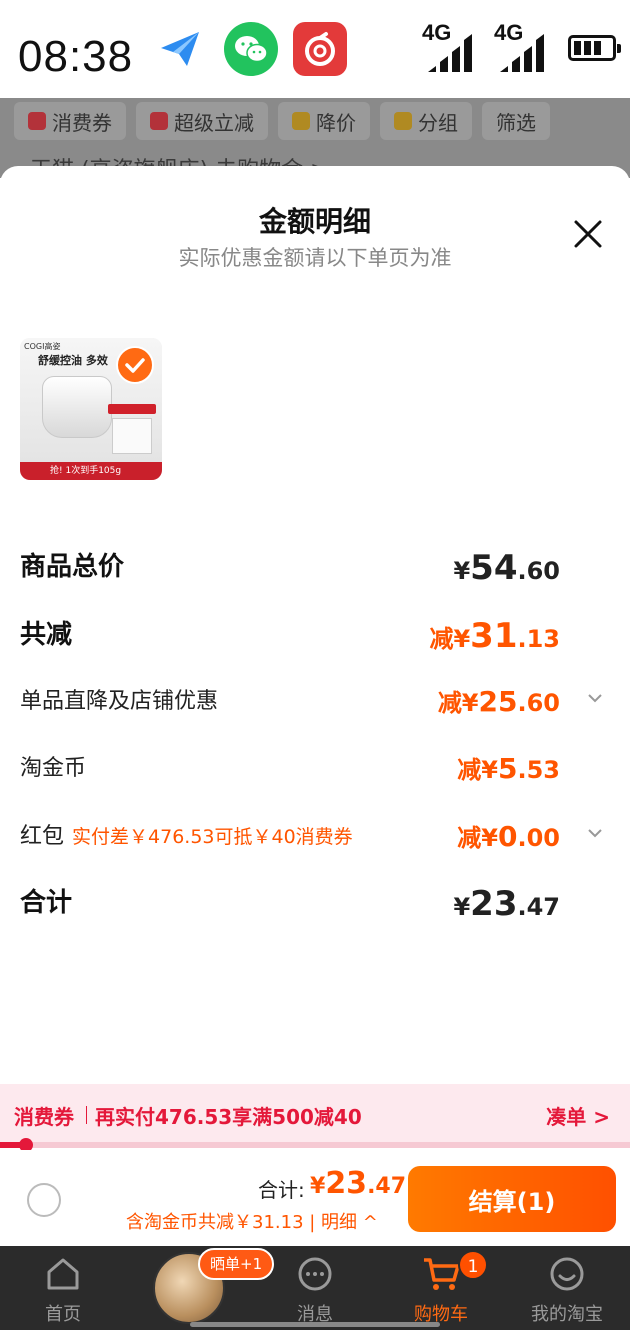 This screenshot has height=1330, width=630. Describe the element at coordinates (578, 1115) in the screenshot. I see `add-items-link: 凑单 >` at that location.